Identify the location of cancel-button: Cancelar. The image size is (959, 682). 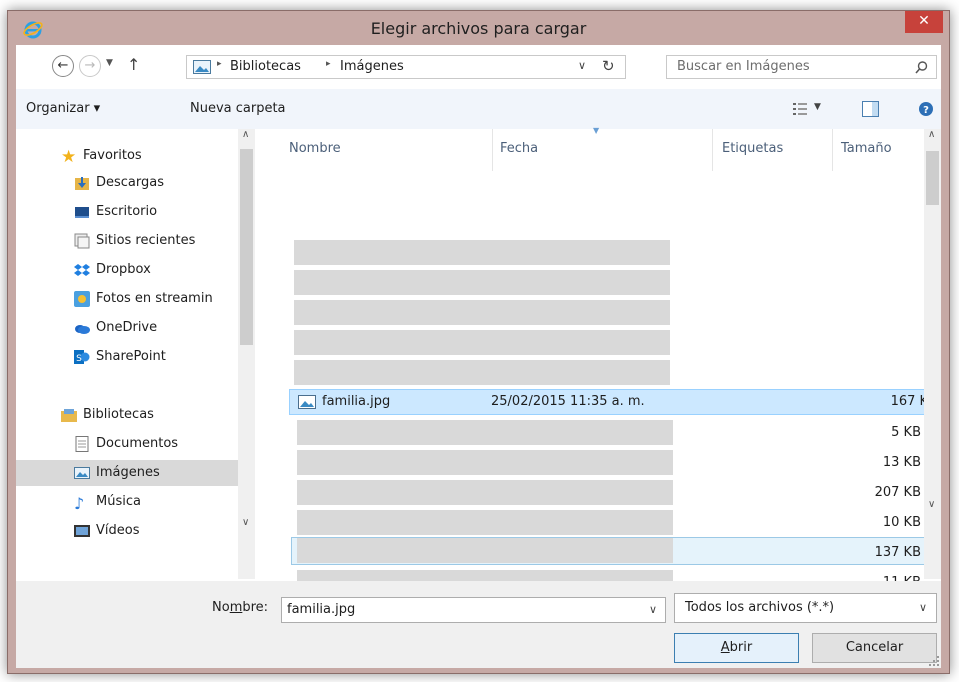
(874, 648).